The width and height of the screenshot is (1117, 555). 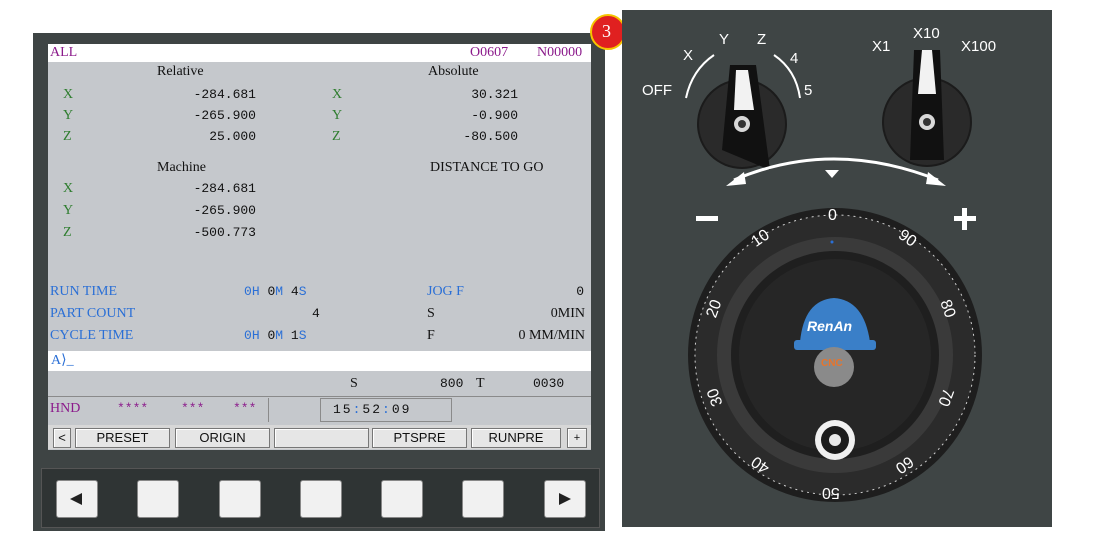 What do you see at coordinates (181, 167) in the screenshot?
I see `machine-title: Machine` at bounding box center [181, 167].